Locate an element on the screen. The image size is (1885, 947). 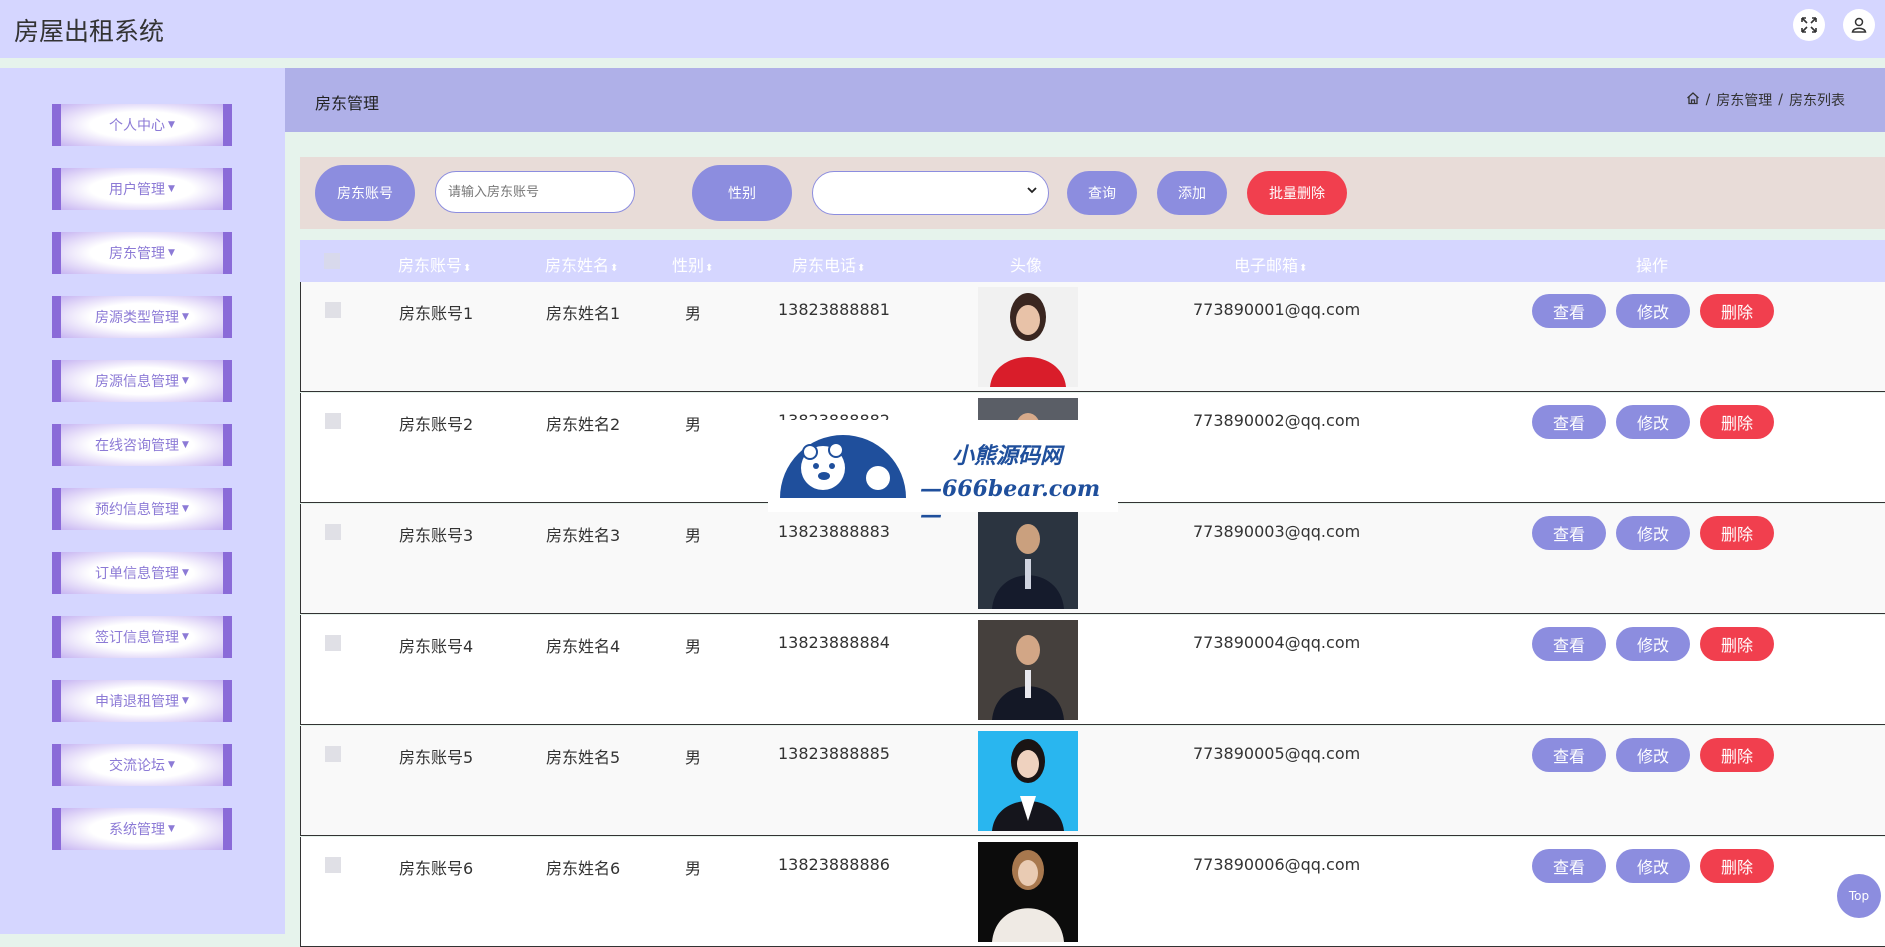
user-icon is located at coordinates (1859, 25).